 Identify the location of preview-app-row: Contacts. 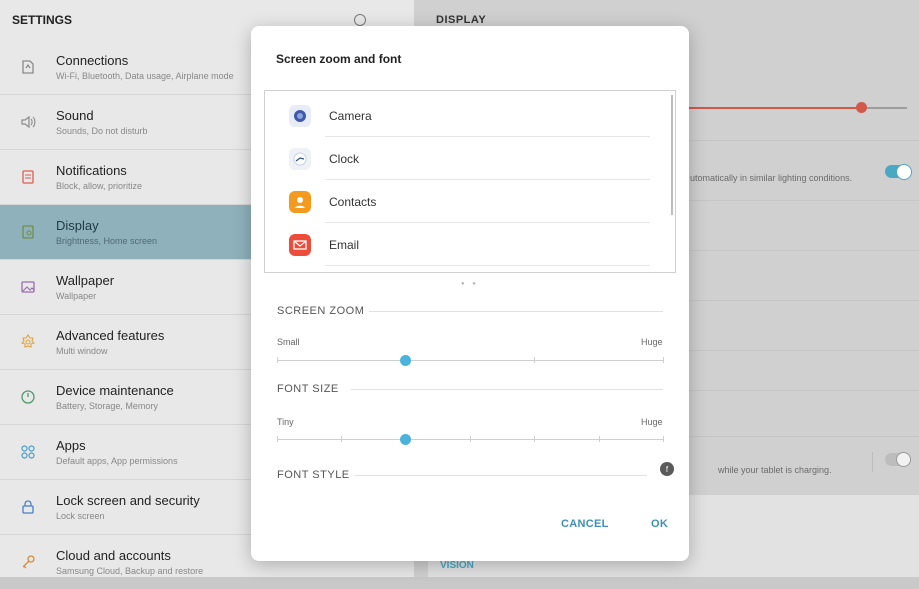
(465, 201).